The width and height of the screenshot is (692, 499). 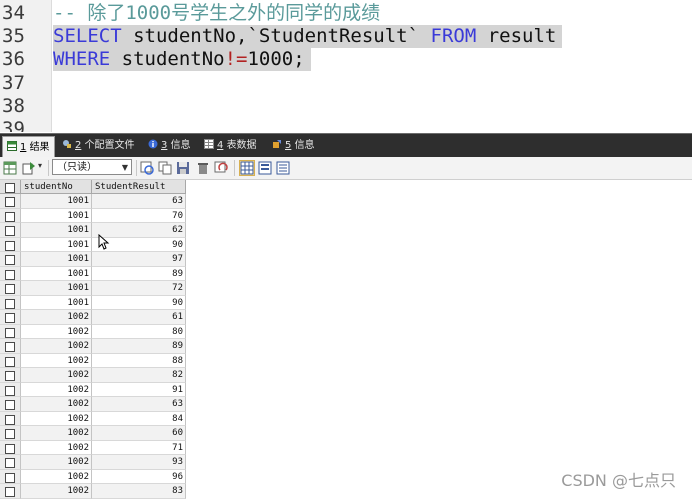 I want to click on cell-studentresult: 72, so click(x=139, y=288).